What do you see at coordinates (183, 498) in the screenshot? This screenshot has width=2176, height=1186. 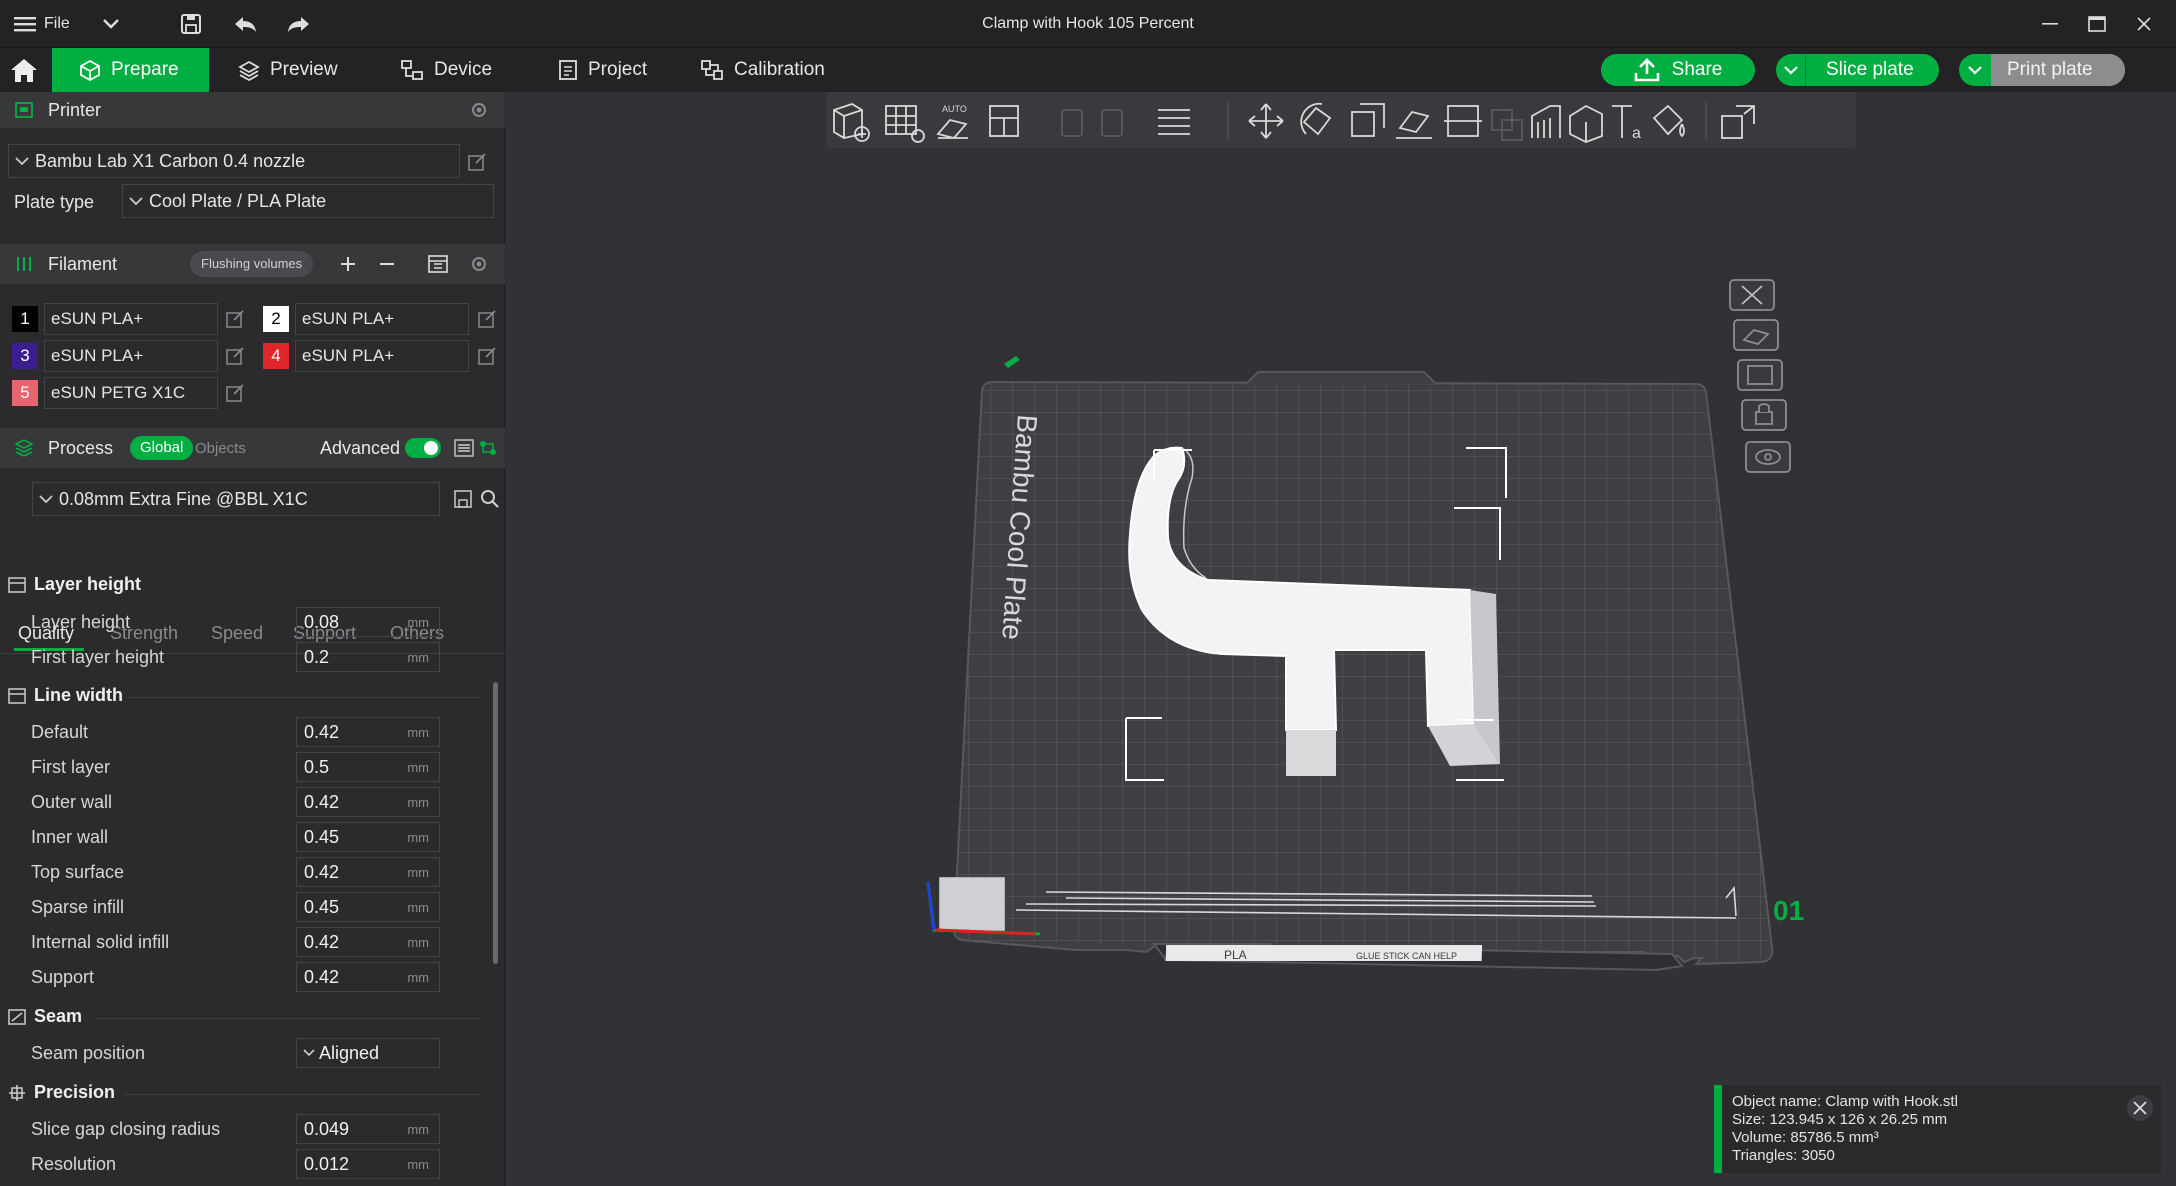 I see `process-preset-value: 0.08mm Extra Fine @BBL X1C` at bounding box center [183, 498].